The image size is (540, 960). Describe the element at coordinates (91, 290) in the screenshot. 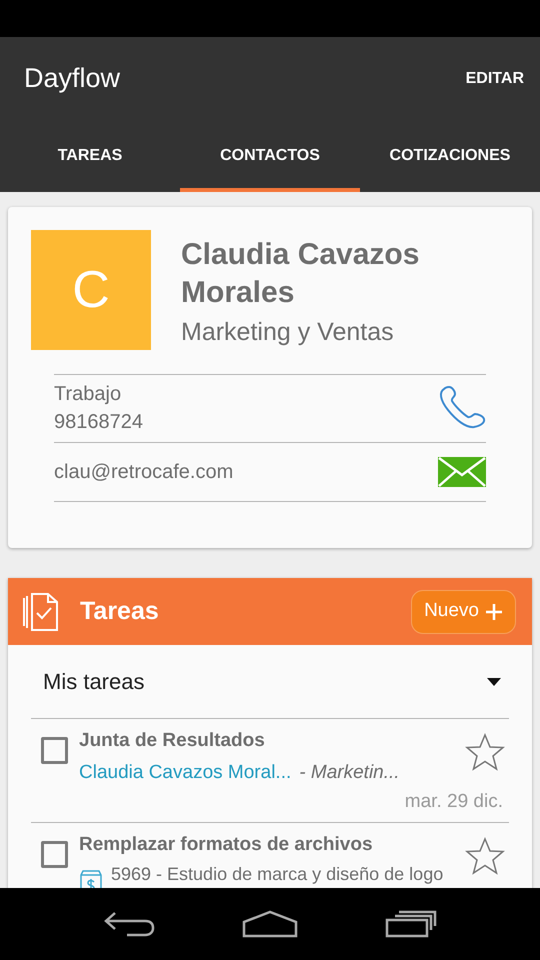

I see `avatar: C` at that location.